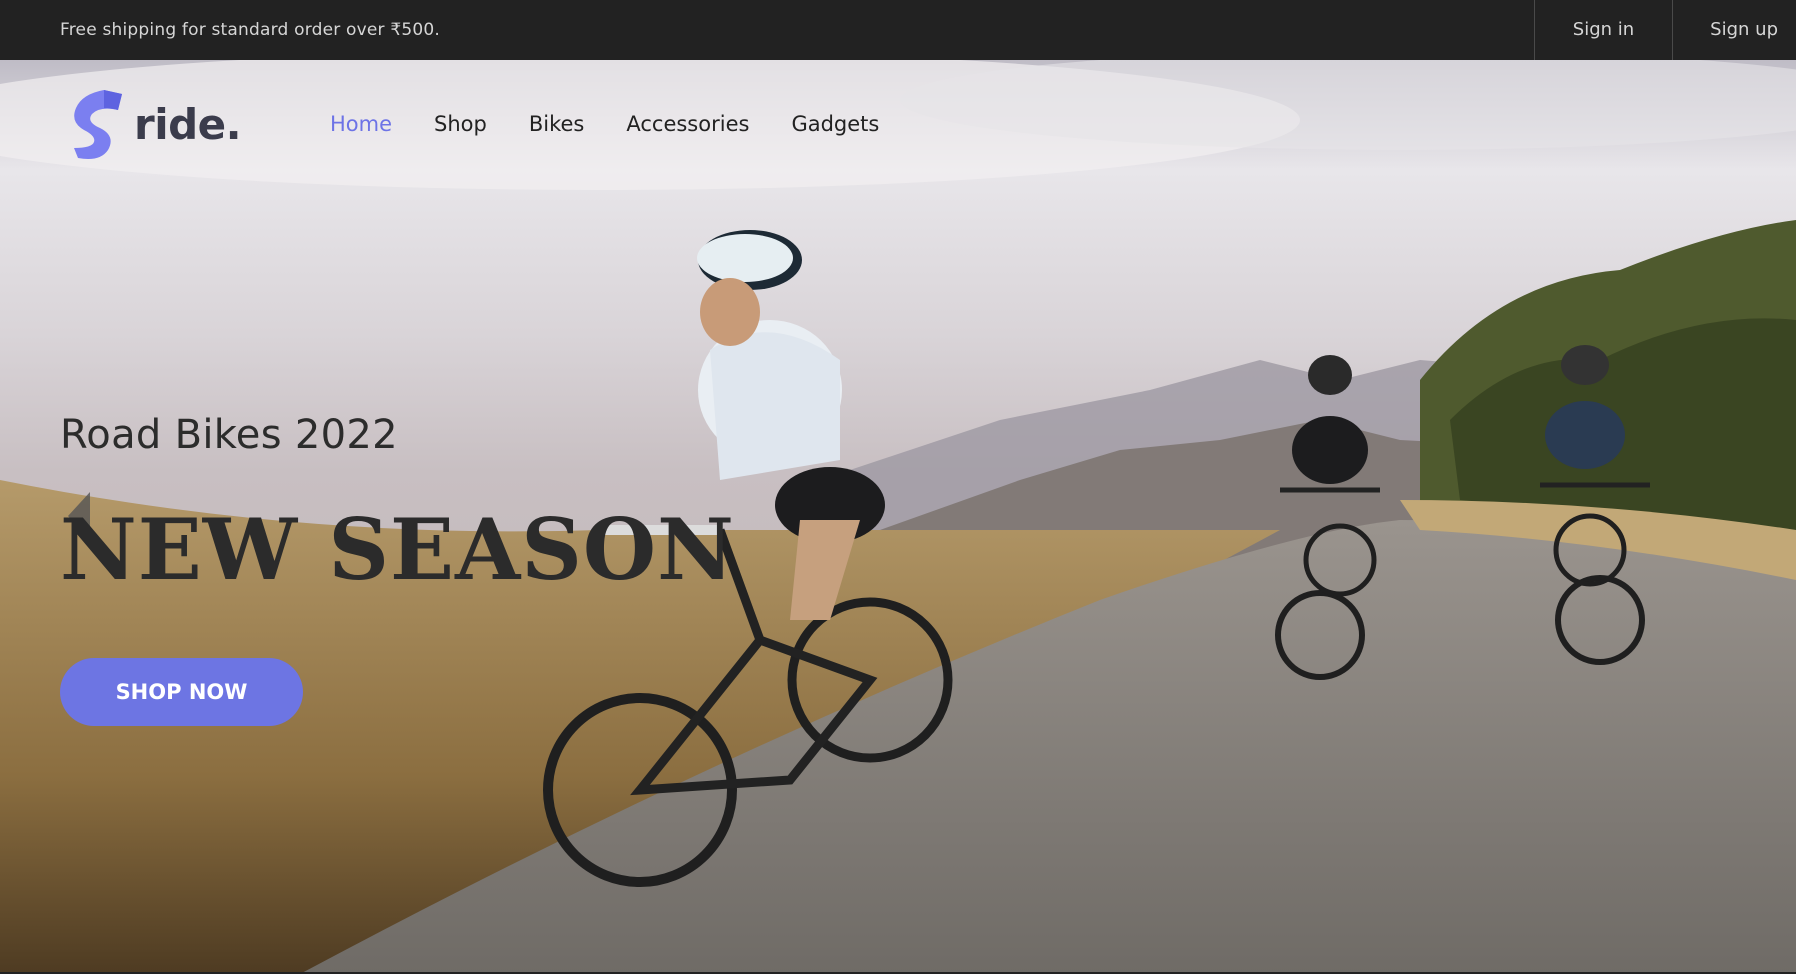  I want to click on nav-accessories: Accessories, so click(687, 124).